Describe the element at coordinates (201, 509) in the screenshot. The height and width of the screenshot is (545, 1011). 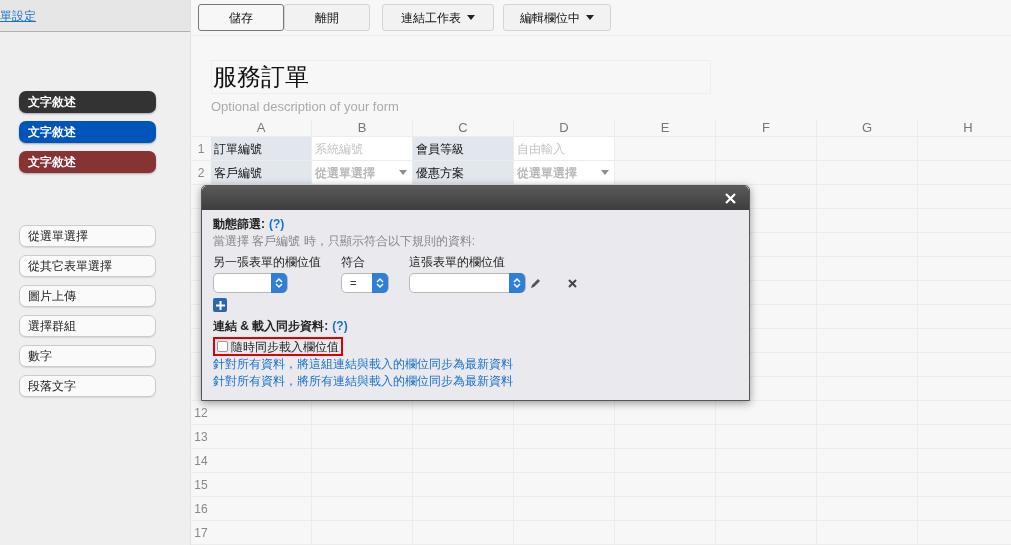
I see `row-number: 16` at that location.